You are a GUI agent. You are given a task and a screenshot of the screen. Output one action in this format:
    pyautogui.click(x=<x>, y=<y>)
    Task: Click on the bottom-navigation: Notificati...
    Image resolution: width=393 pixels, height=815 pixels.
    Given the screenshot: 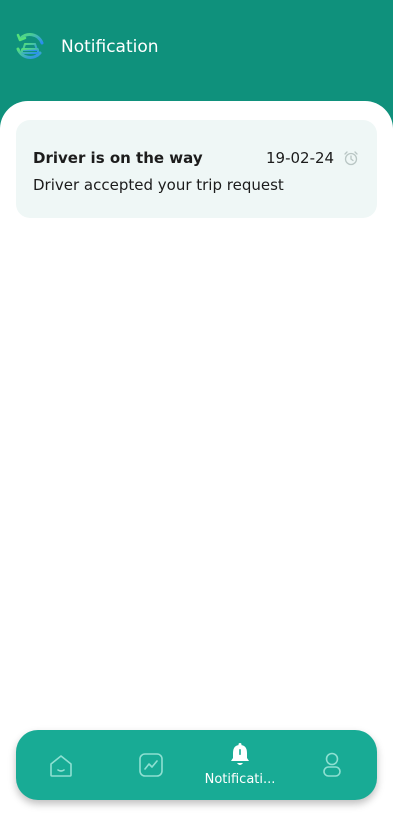 What is the action you would take?
    pyautogui.click(x=196, y=765)
    